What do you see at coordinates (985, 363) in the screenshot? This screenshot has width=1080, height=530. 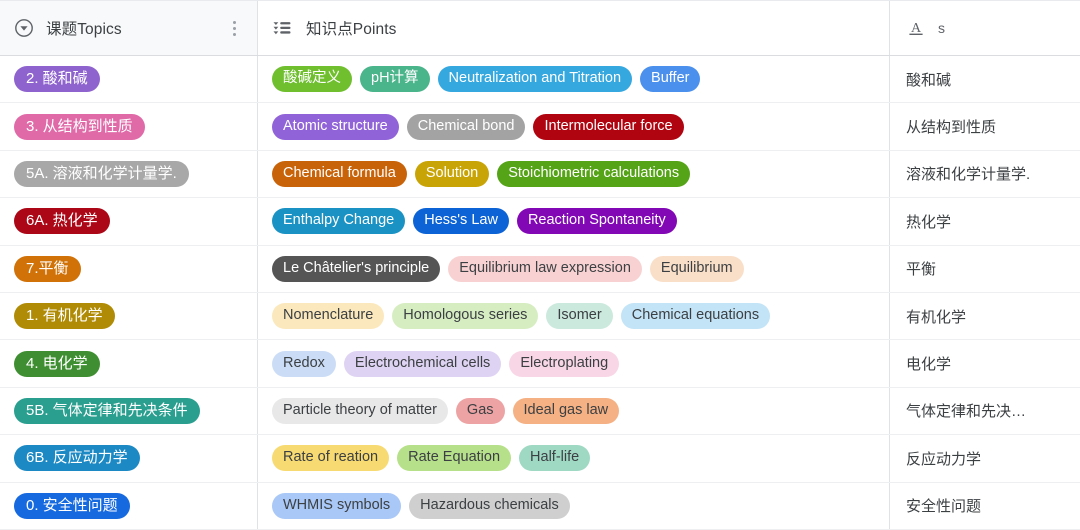 I see `cell-text: 电化学` at bounding box center [985, 363].